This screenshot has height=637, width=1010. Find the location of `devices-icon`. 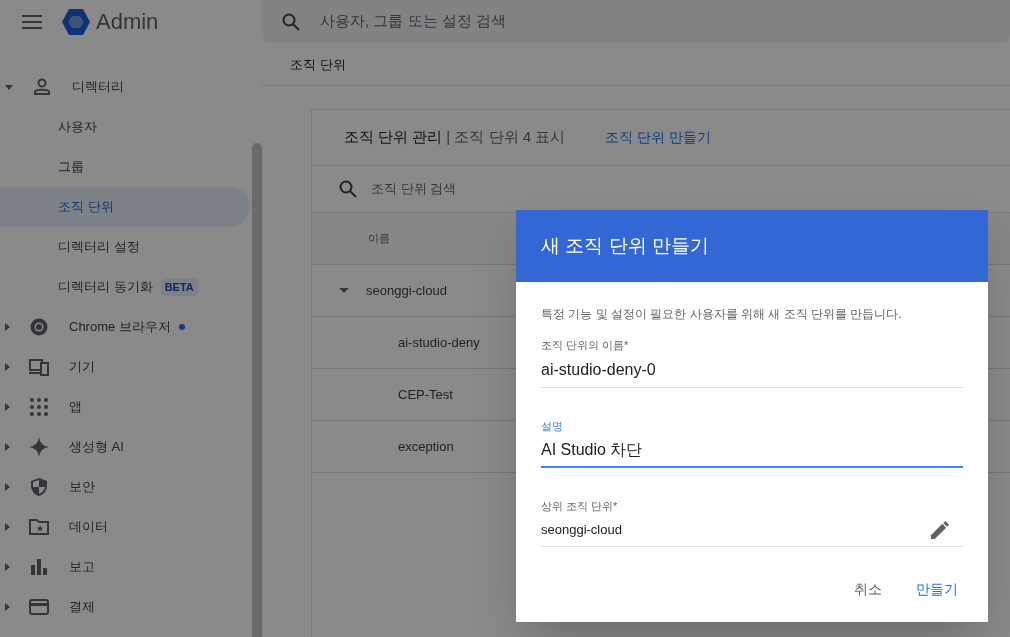

devices-icon is located at coordinates (39, 367).